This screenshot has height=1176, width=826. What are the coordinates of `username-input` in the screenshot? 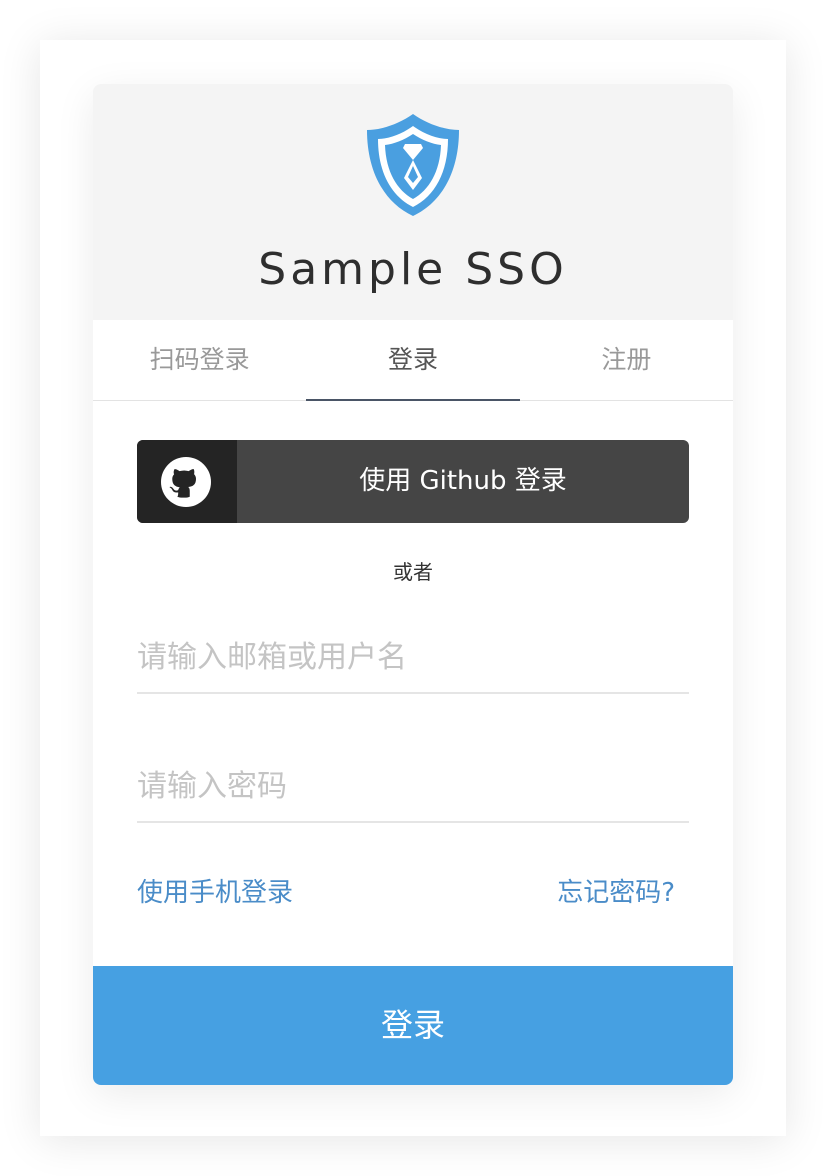 It's located at (413, 658).